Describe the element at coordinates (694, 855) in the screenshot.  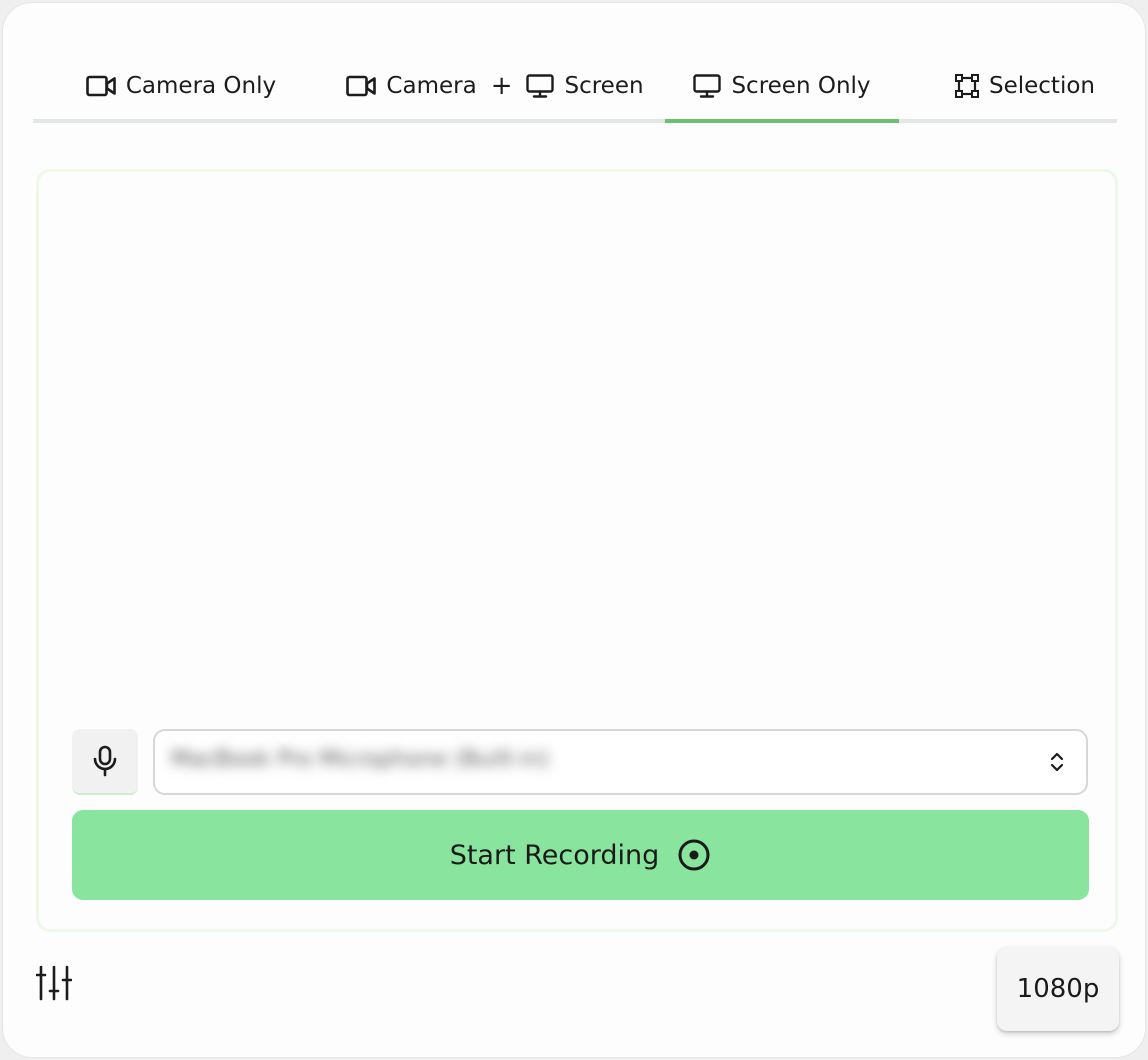
I see `record-circle-icon` at that location.